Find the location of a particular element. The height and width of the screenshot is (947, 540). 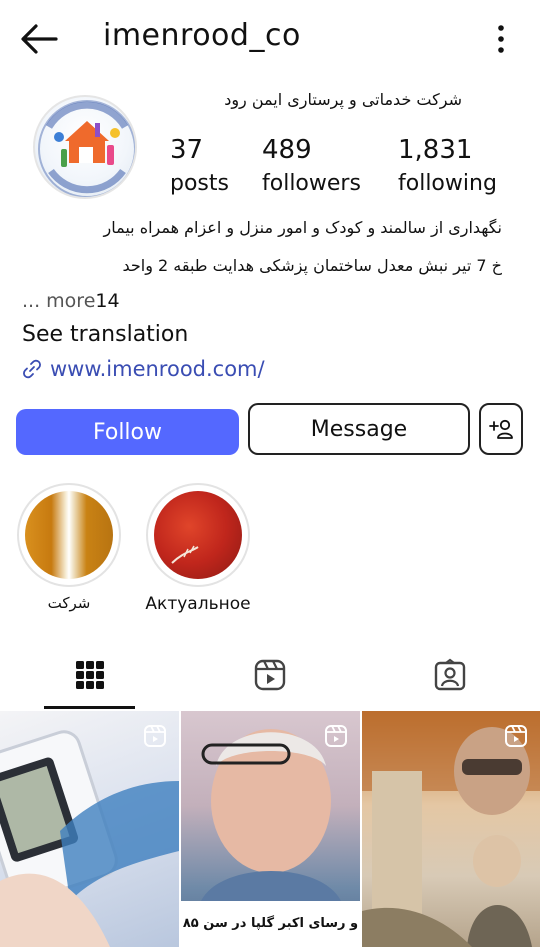

arrow-left-icon is located at coordinates (39, 39).